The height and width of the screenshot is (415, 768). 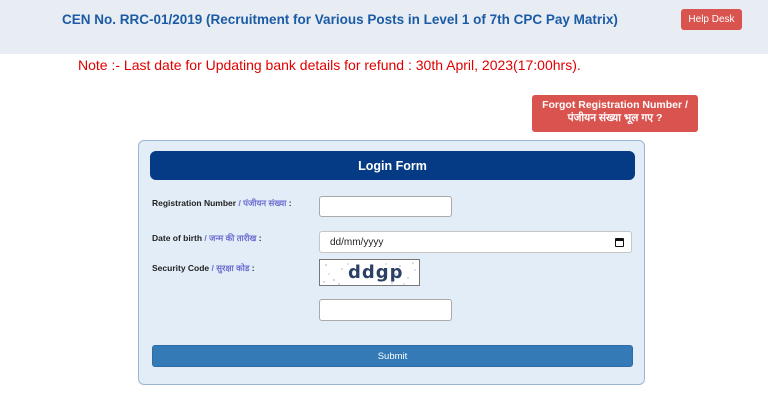 What do you see at coordinates (392, 356) in the screenshot?
I see `submit-button: Submit` at bounding box center [392, 356].